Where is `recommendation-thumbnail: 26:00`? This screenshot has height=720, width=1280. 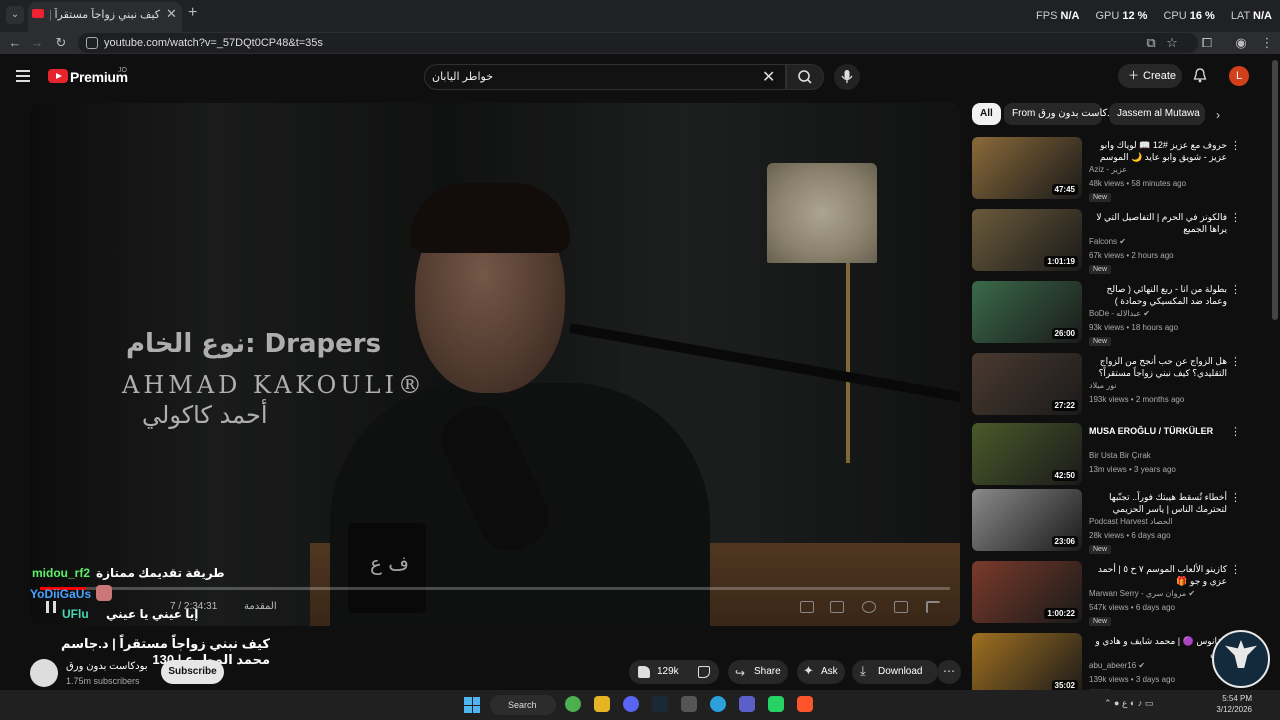
recommendation-thumbnail: 26:00 is located at coordinates (1027, 312).